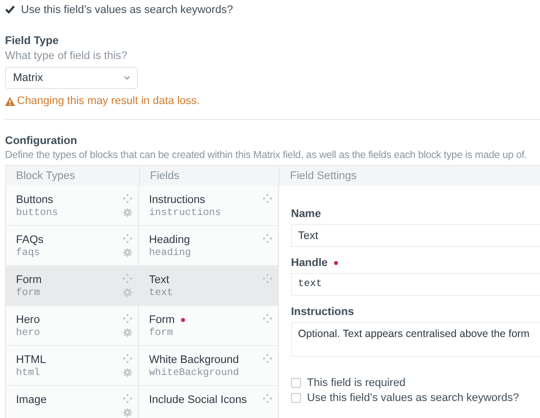 The image size is (540, 418). I want to click on handle-field: text, so click(415, 284).